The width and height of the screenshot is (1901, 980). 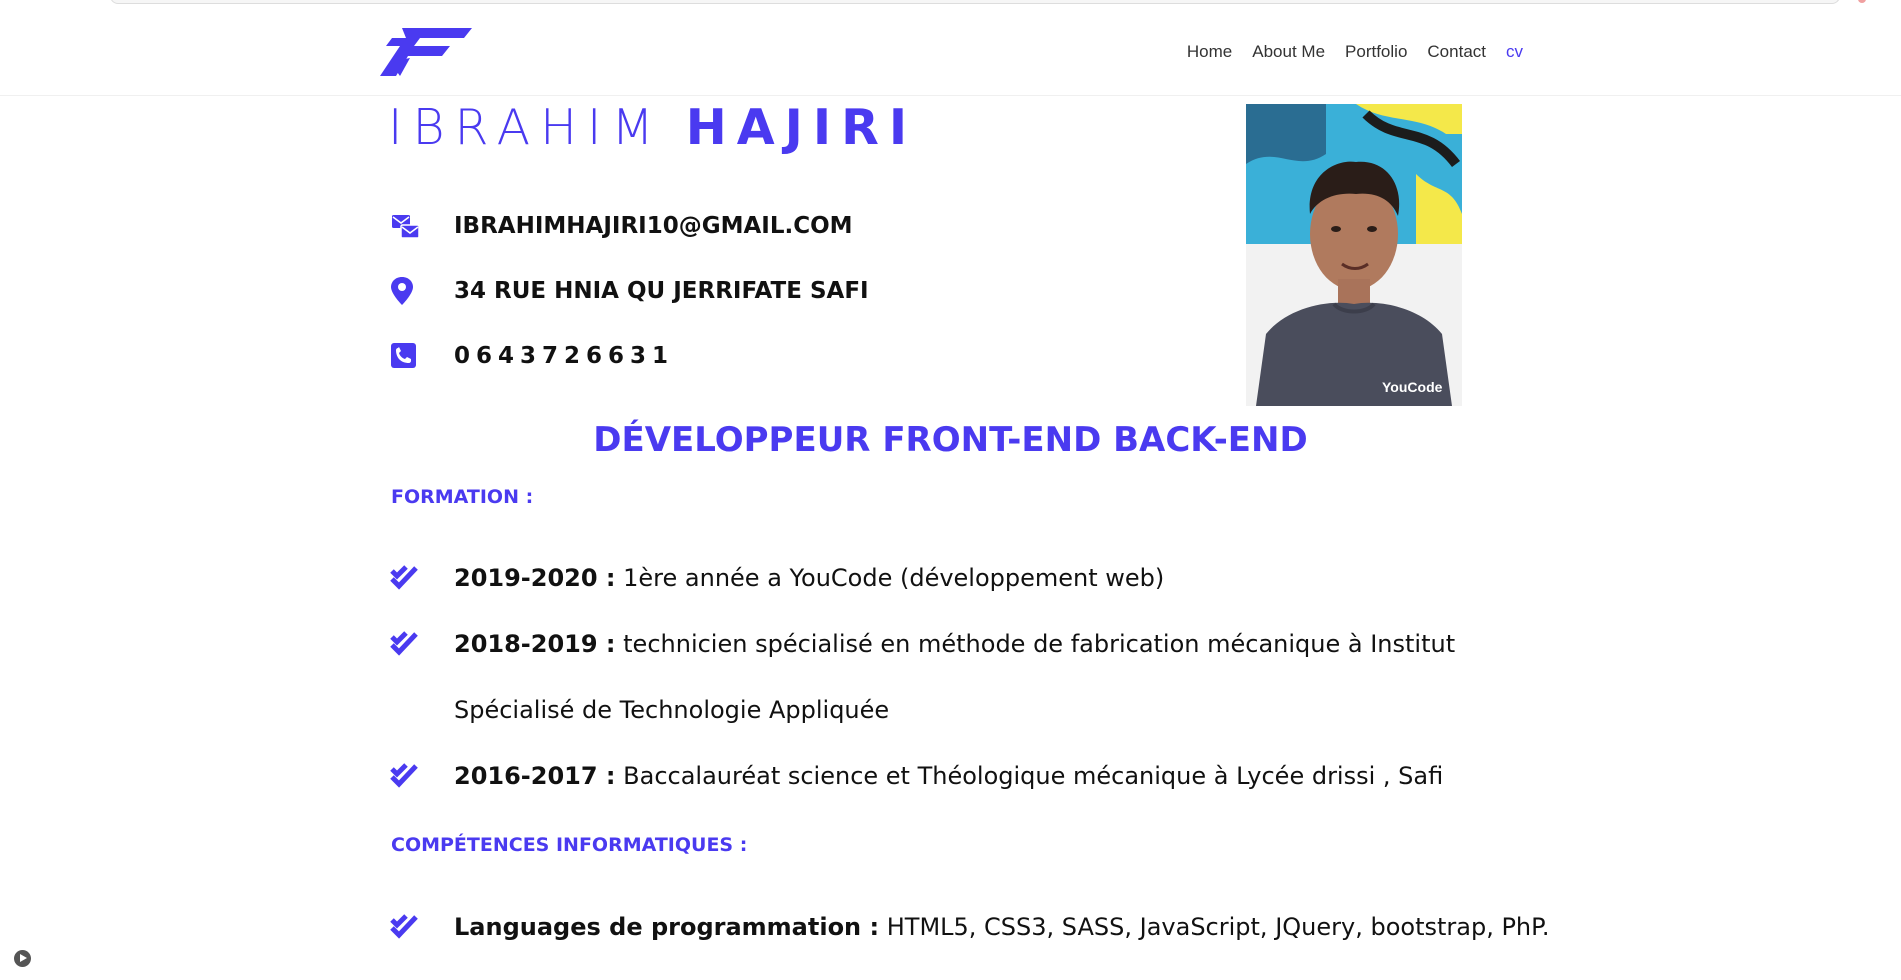 I want to click on email-text: IBRAHIMHAJIRI10@GMAIL.COM, so click(x=653, y=226).